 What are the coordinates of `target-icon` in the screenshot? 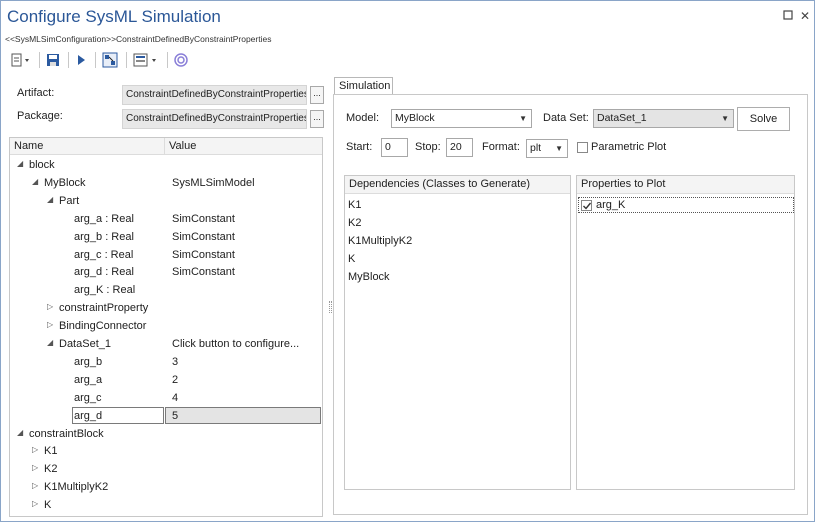 It's located at (181, 60).